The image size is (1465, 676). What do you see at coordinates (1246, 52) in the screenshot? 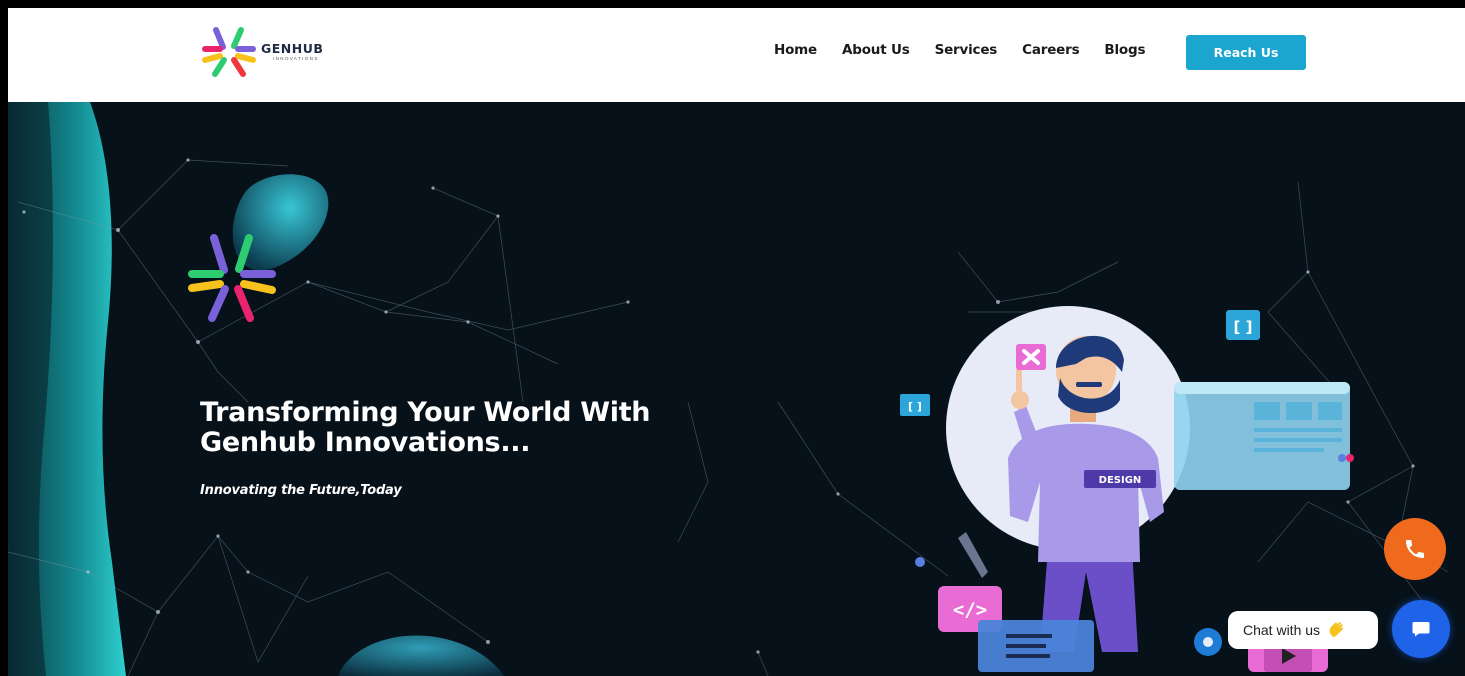
I see `reach-us-button: Reach Us` at bounding box center [1246, 52].